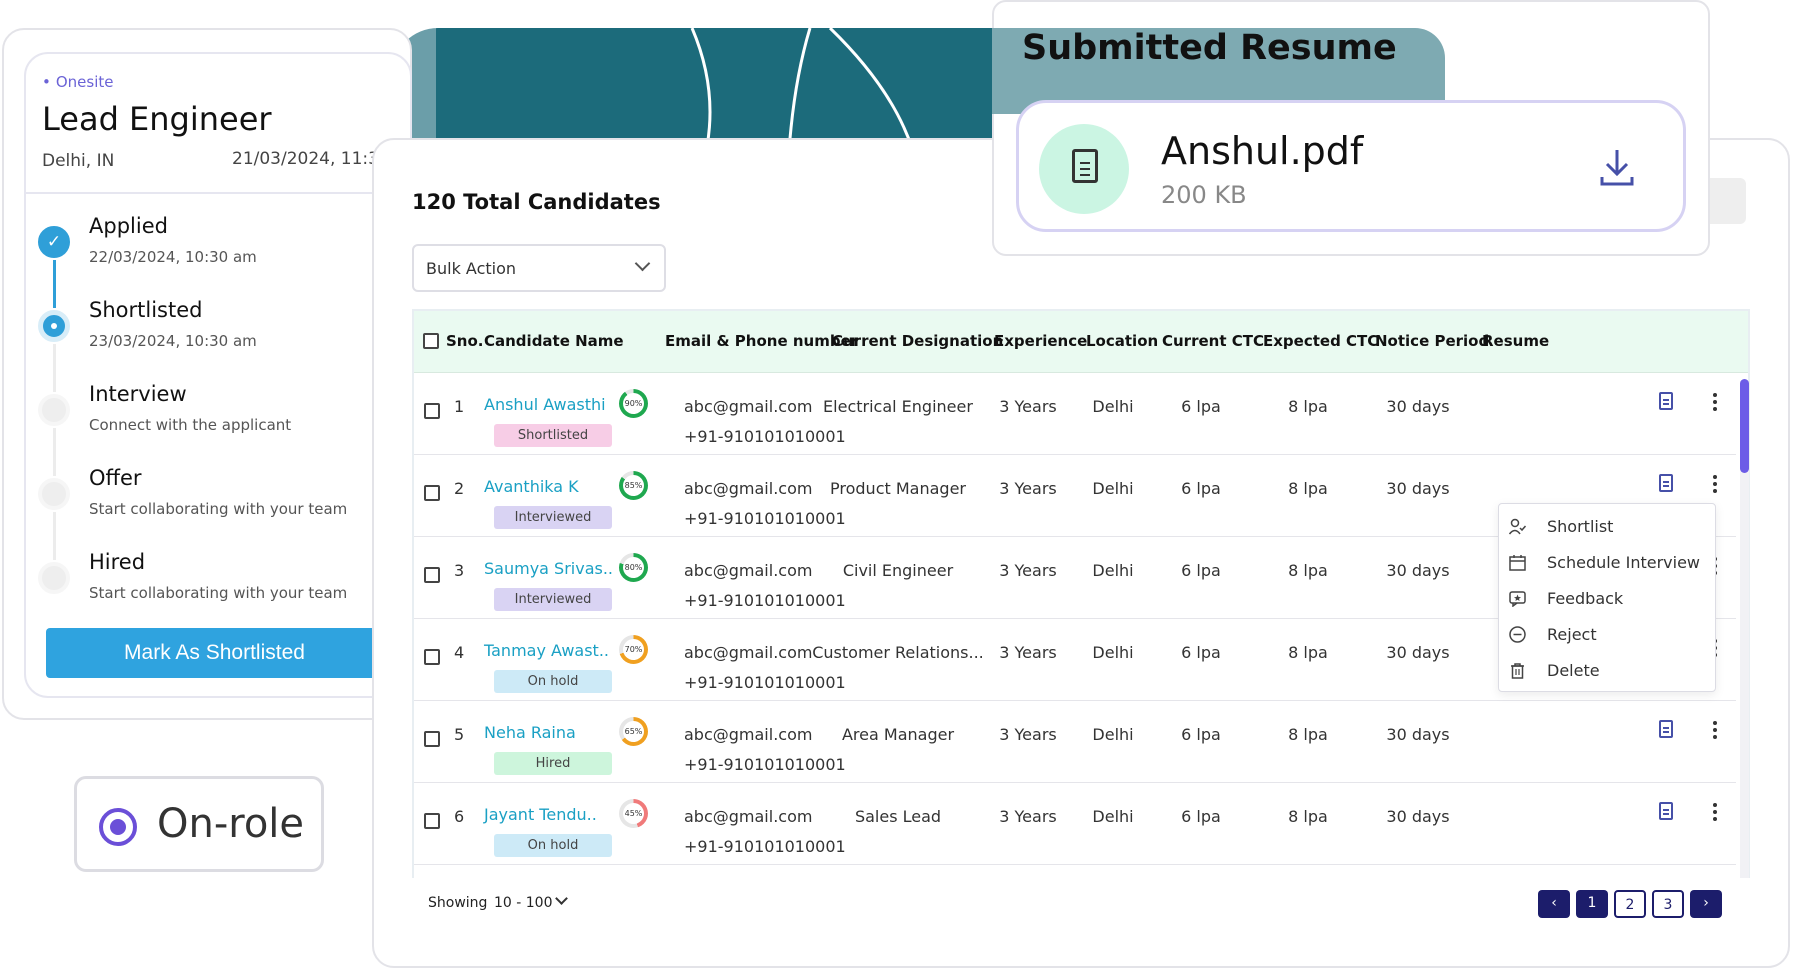  Describe the element at coordinates (431, 341) in the screenshot. I see `select-all-checkbox` at that location.